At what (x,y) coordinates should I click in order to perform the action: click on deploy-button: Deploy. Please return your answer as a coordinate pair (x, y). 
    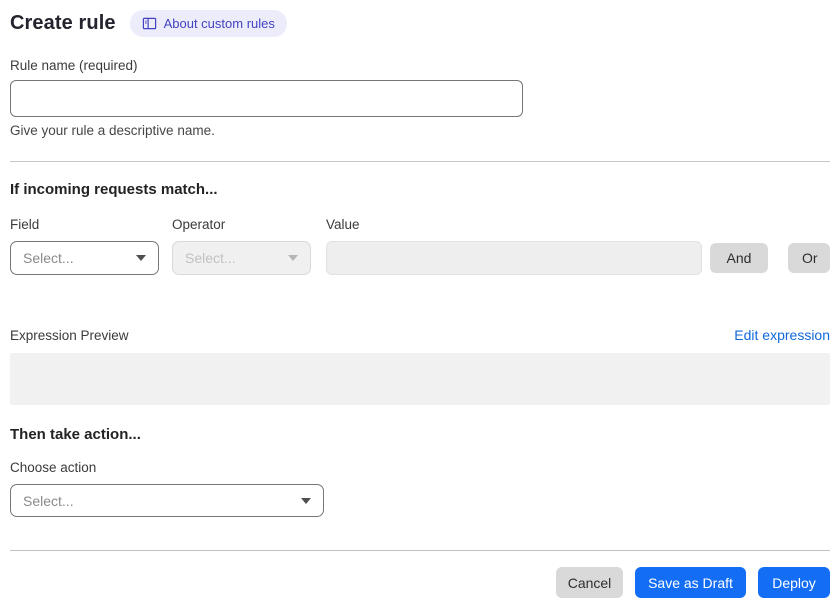
    Looking at the image, I should click on (794, 582).